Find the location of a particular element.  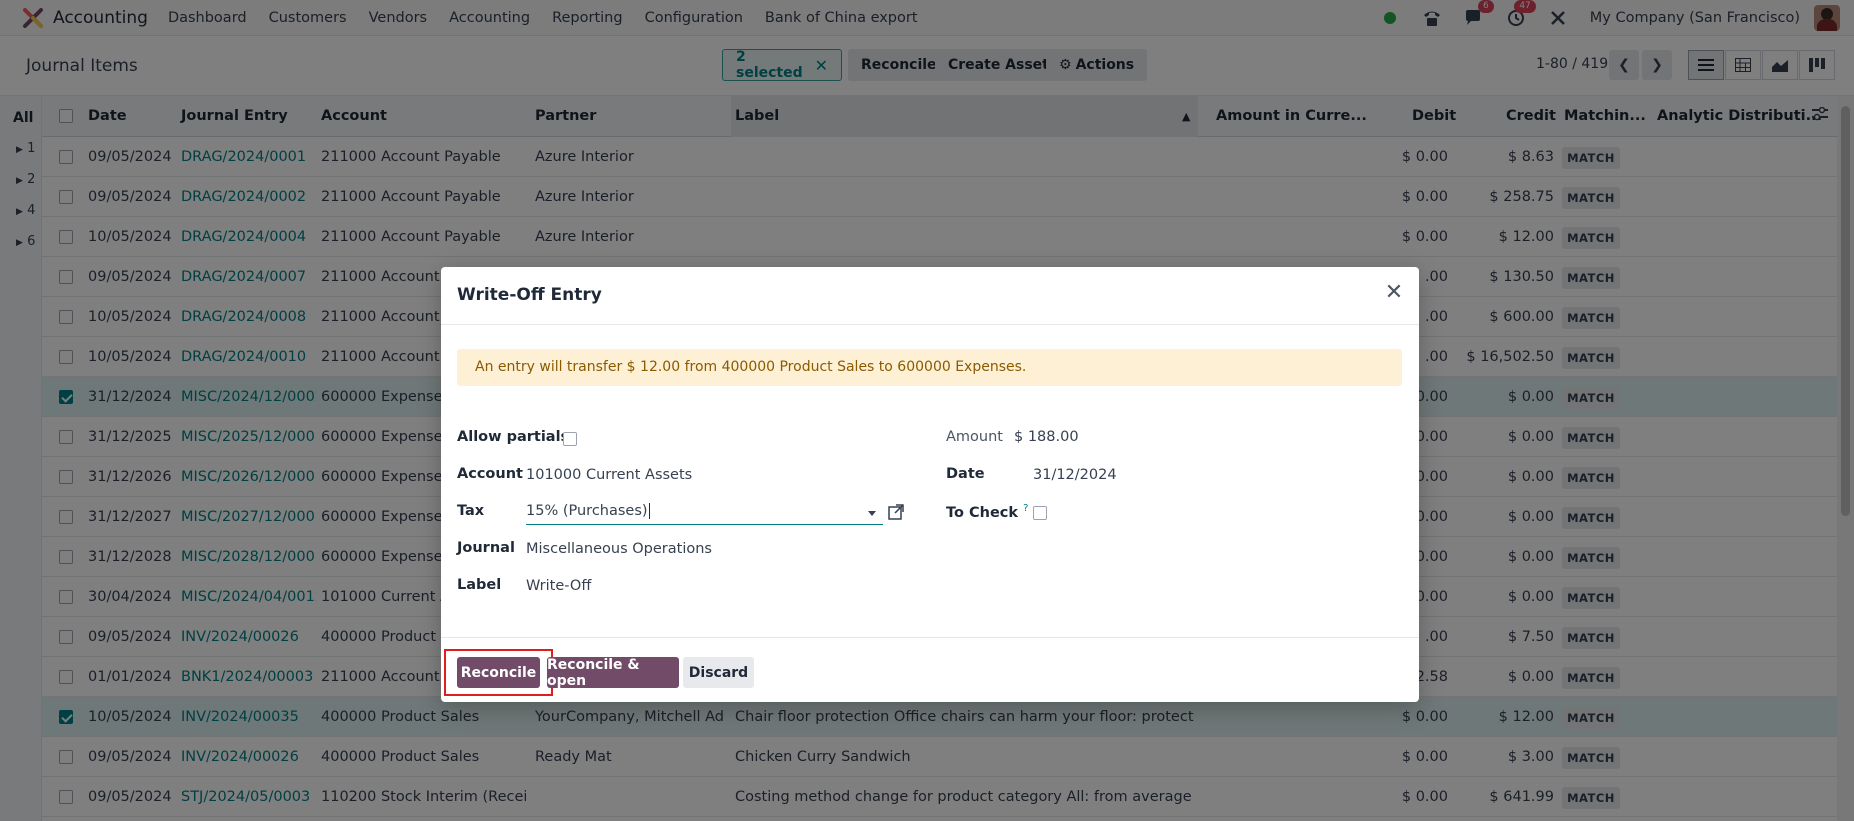

journal-label: Journal is located at coordinates (486, 548).